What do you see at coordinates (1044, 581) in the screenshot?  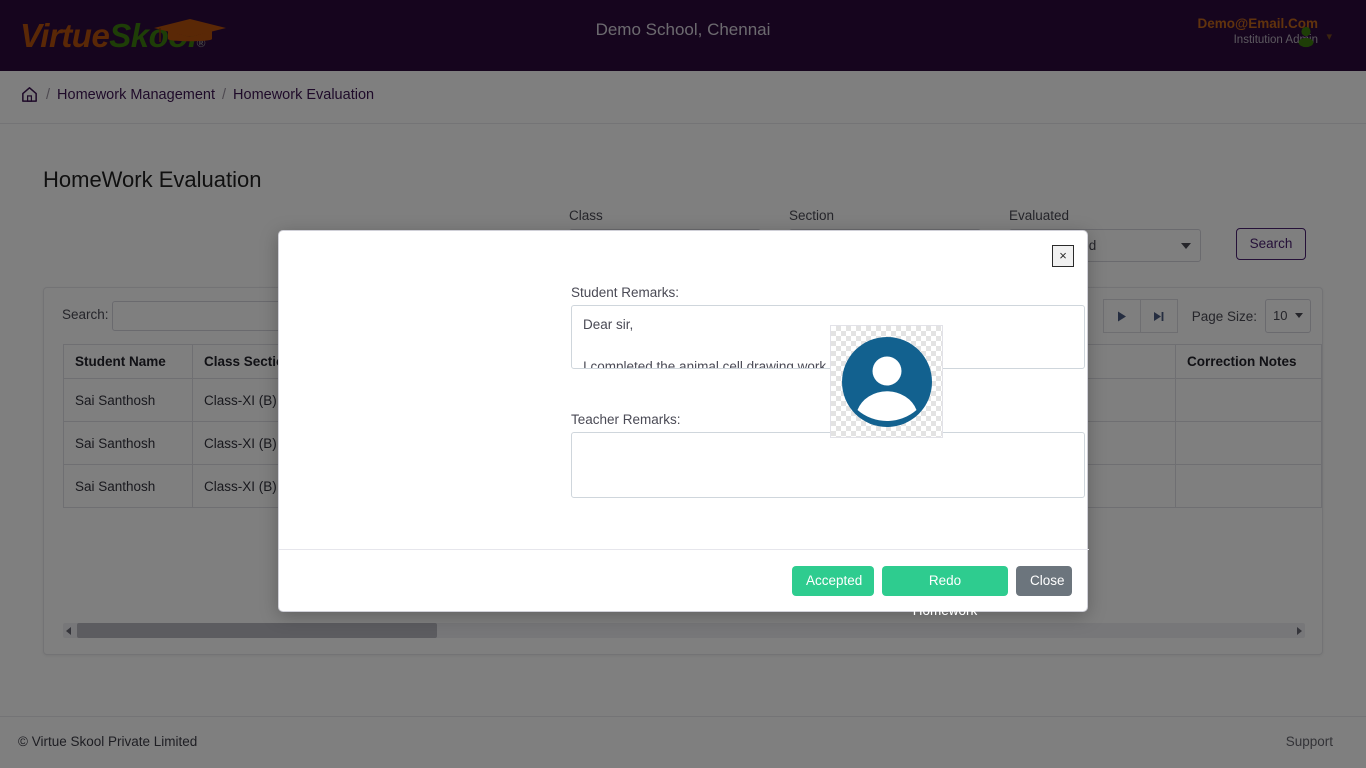 I see `close-button: Close` at bounding box center [1044, 581].